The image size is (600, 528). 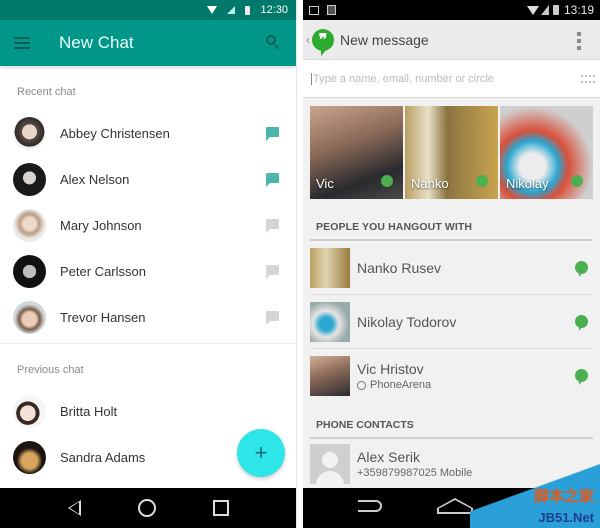 What do you see at coordinates (103, 271) in the screenshot?
I see `contact-name: Peter Carlsson` at bounding box center [103, 271].